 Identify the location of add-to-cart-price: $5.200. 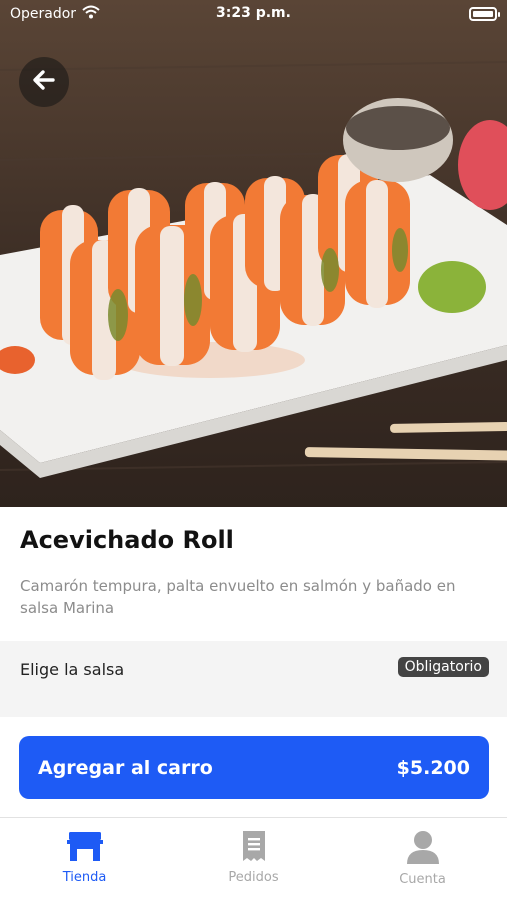
(433, 767).